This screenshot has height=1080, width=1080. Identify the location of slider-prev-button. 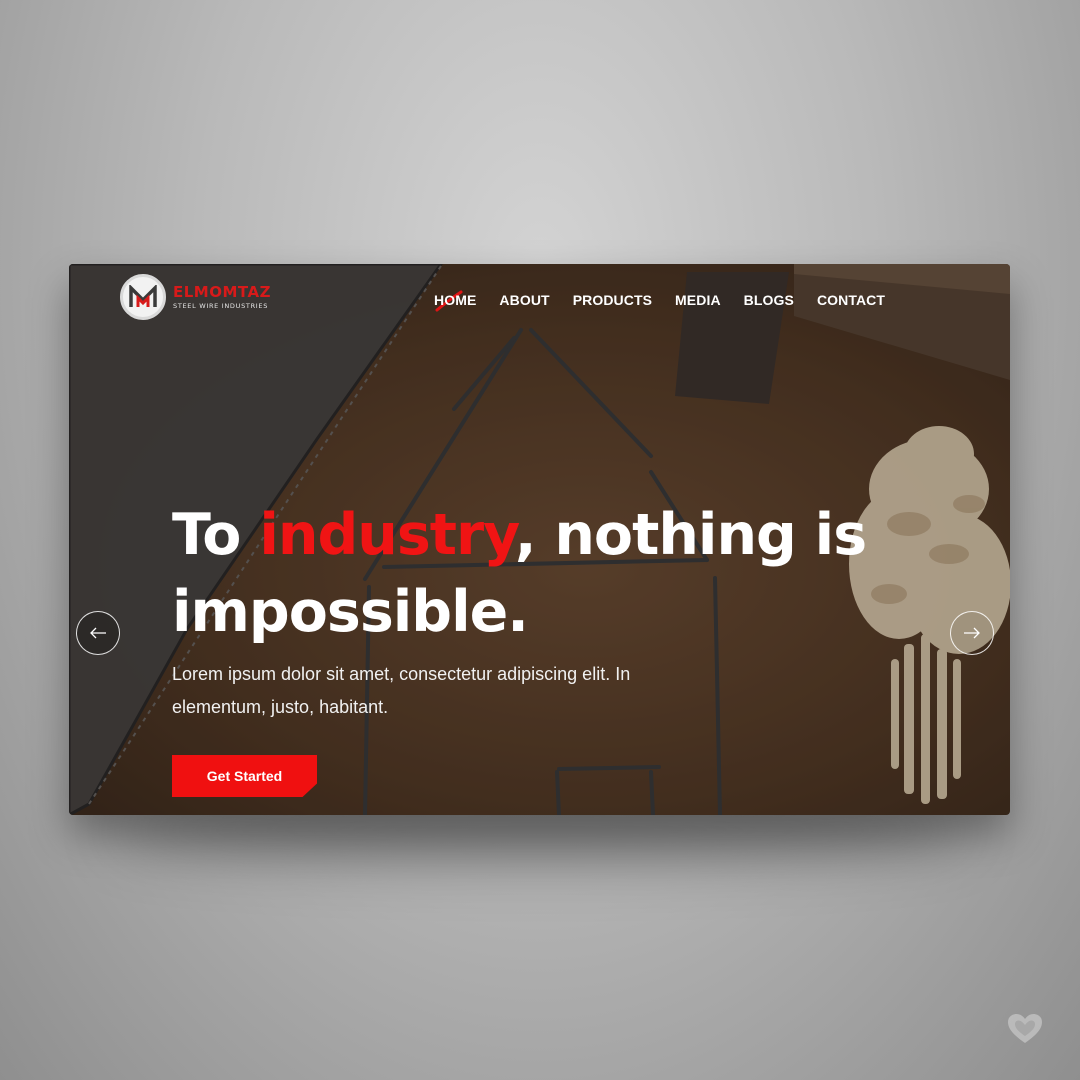
(98, 633).